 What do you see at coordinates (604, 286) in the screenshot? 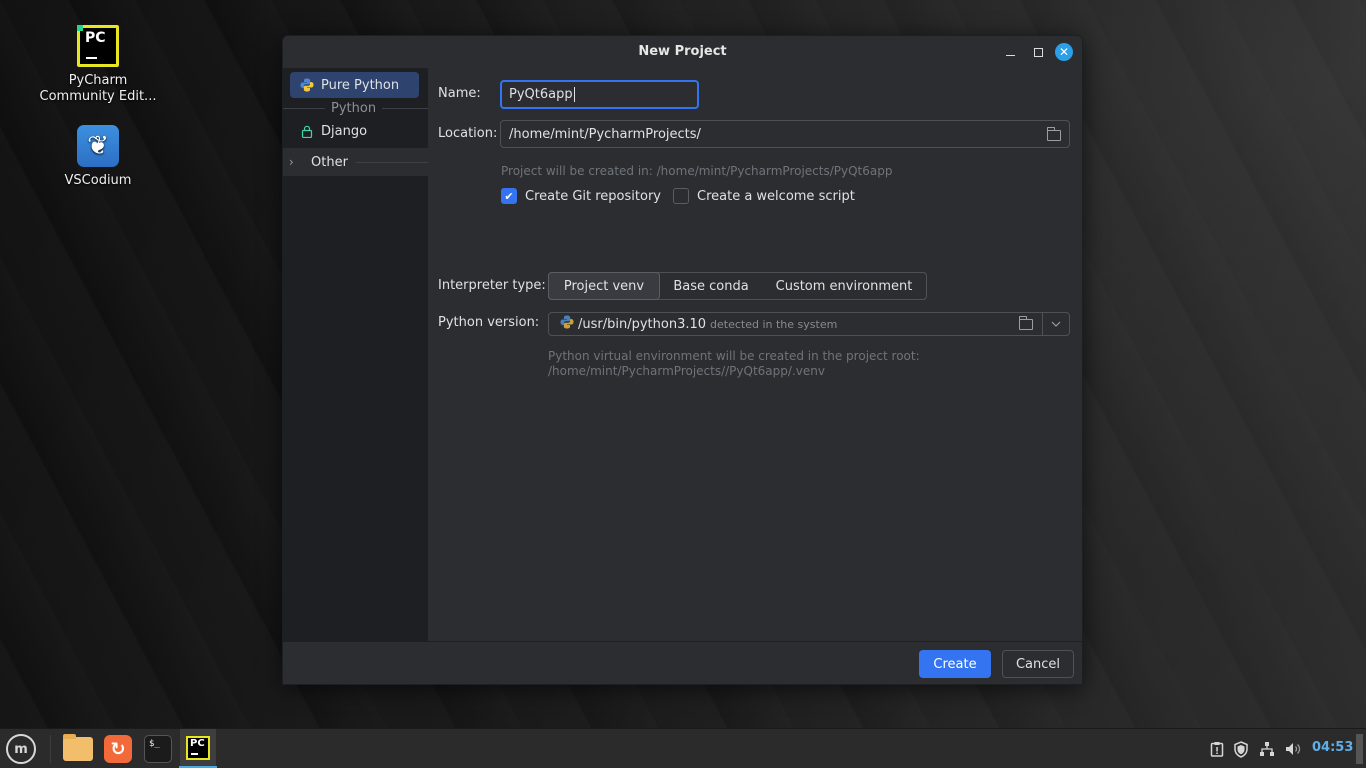
I see `interpreter-option-project-venv: Project venv` at bounding box center [604, 286].